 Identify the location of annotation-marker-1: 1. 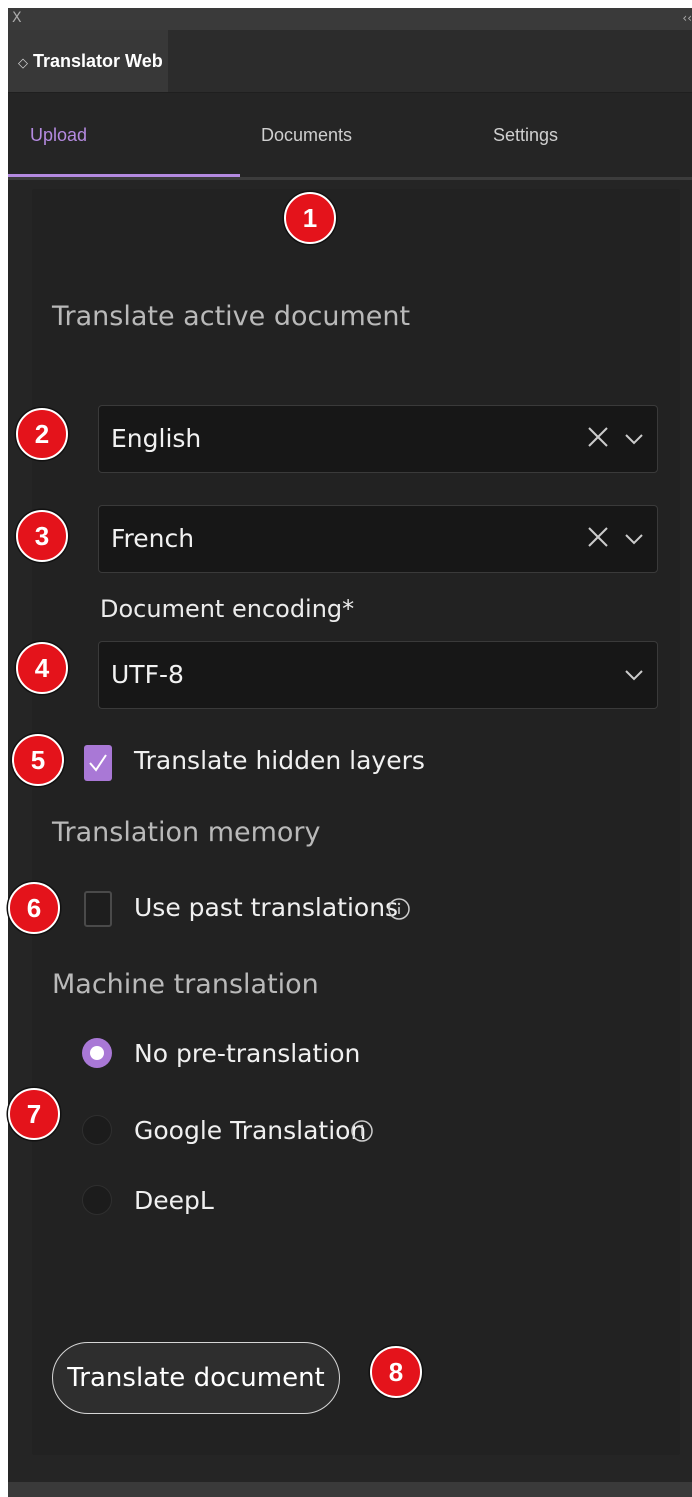
(310, 218).